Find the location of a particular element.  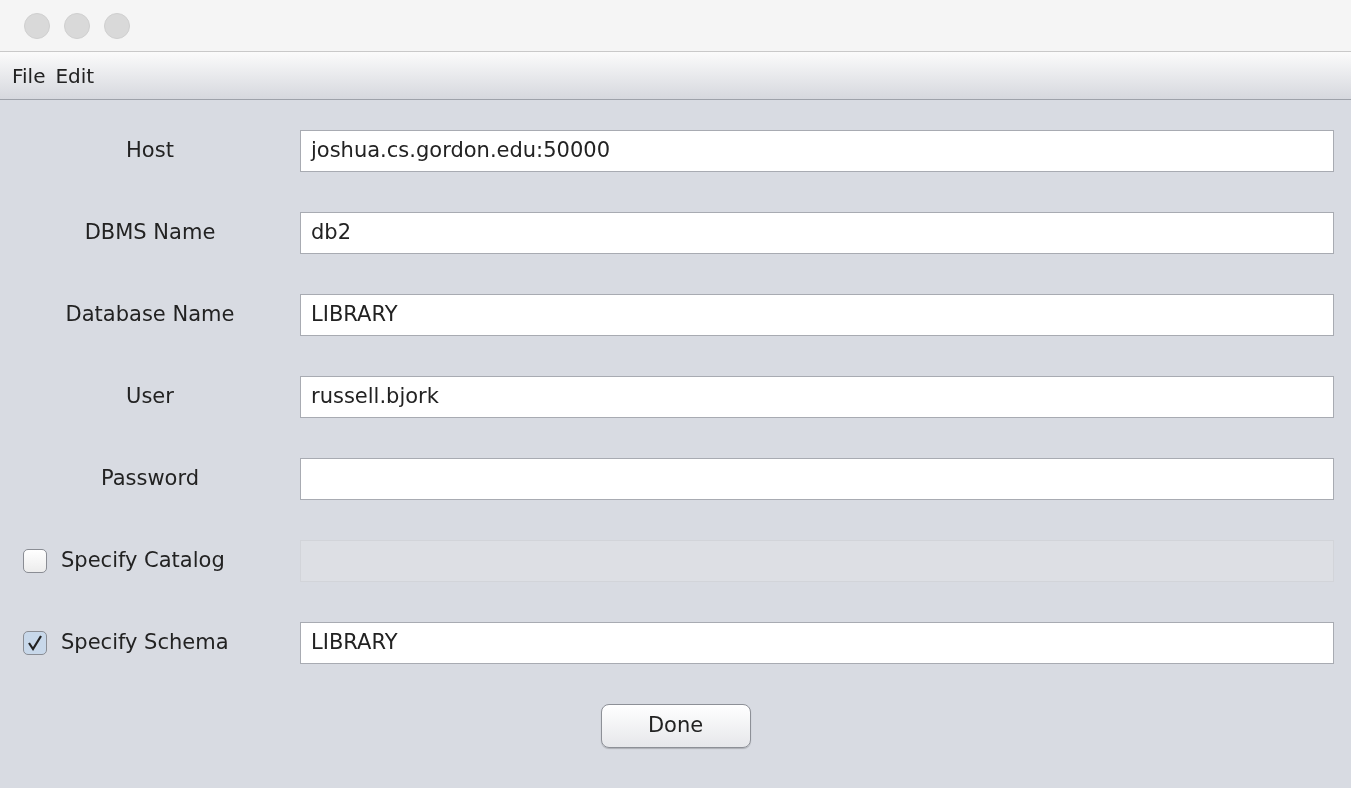

checkbox-label: Specify Catalog is located at coordinates (143, 561).